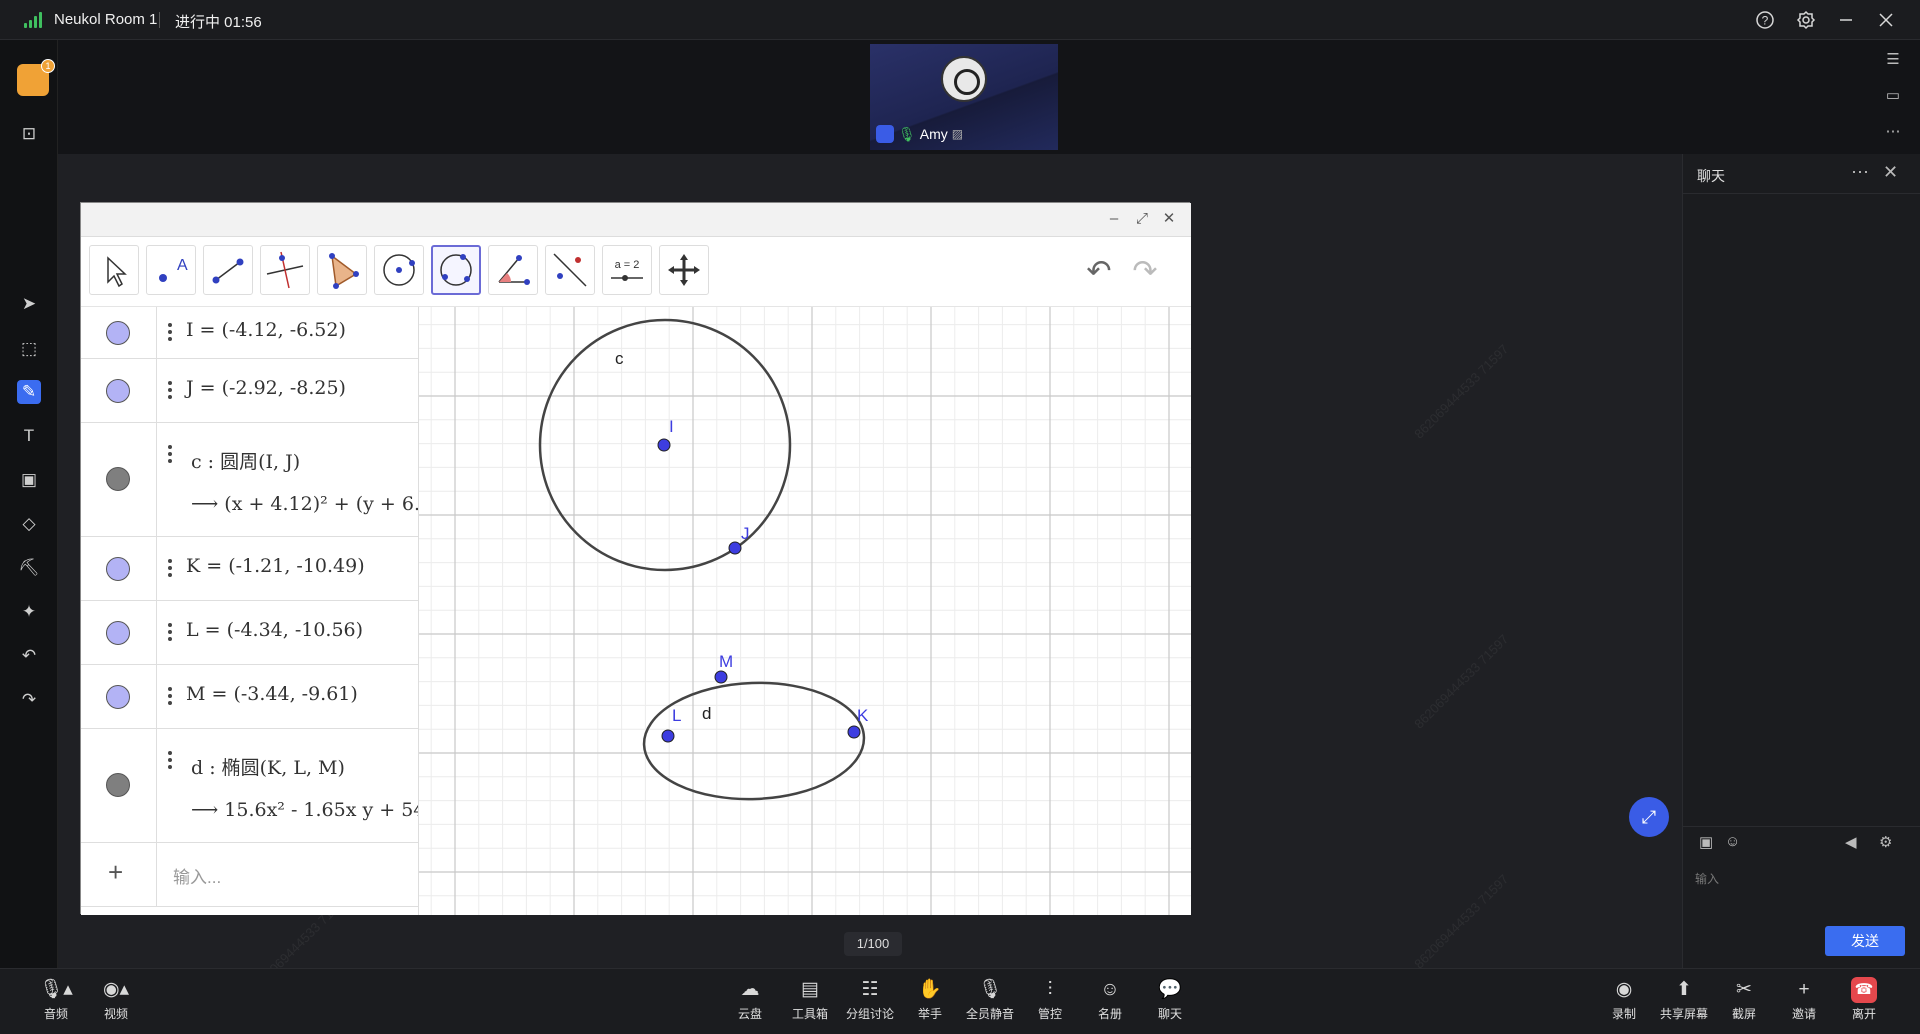  What do you see at coordinates (29, 349) in the screenshot?
I see `select-icon: ⬚` at bounding box center [29, 349].